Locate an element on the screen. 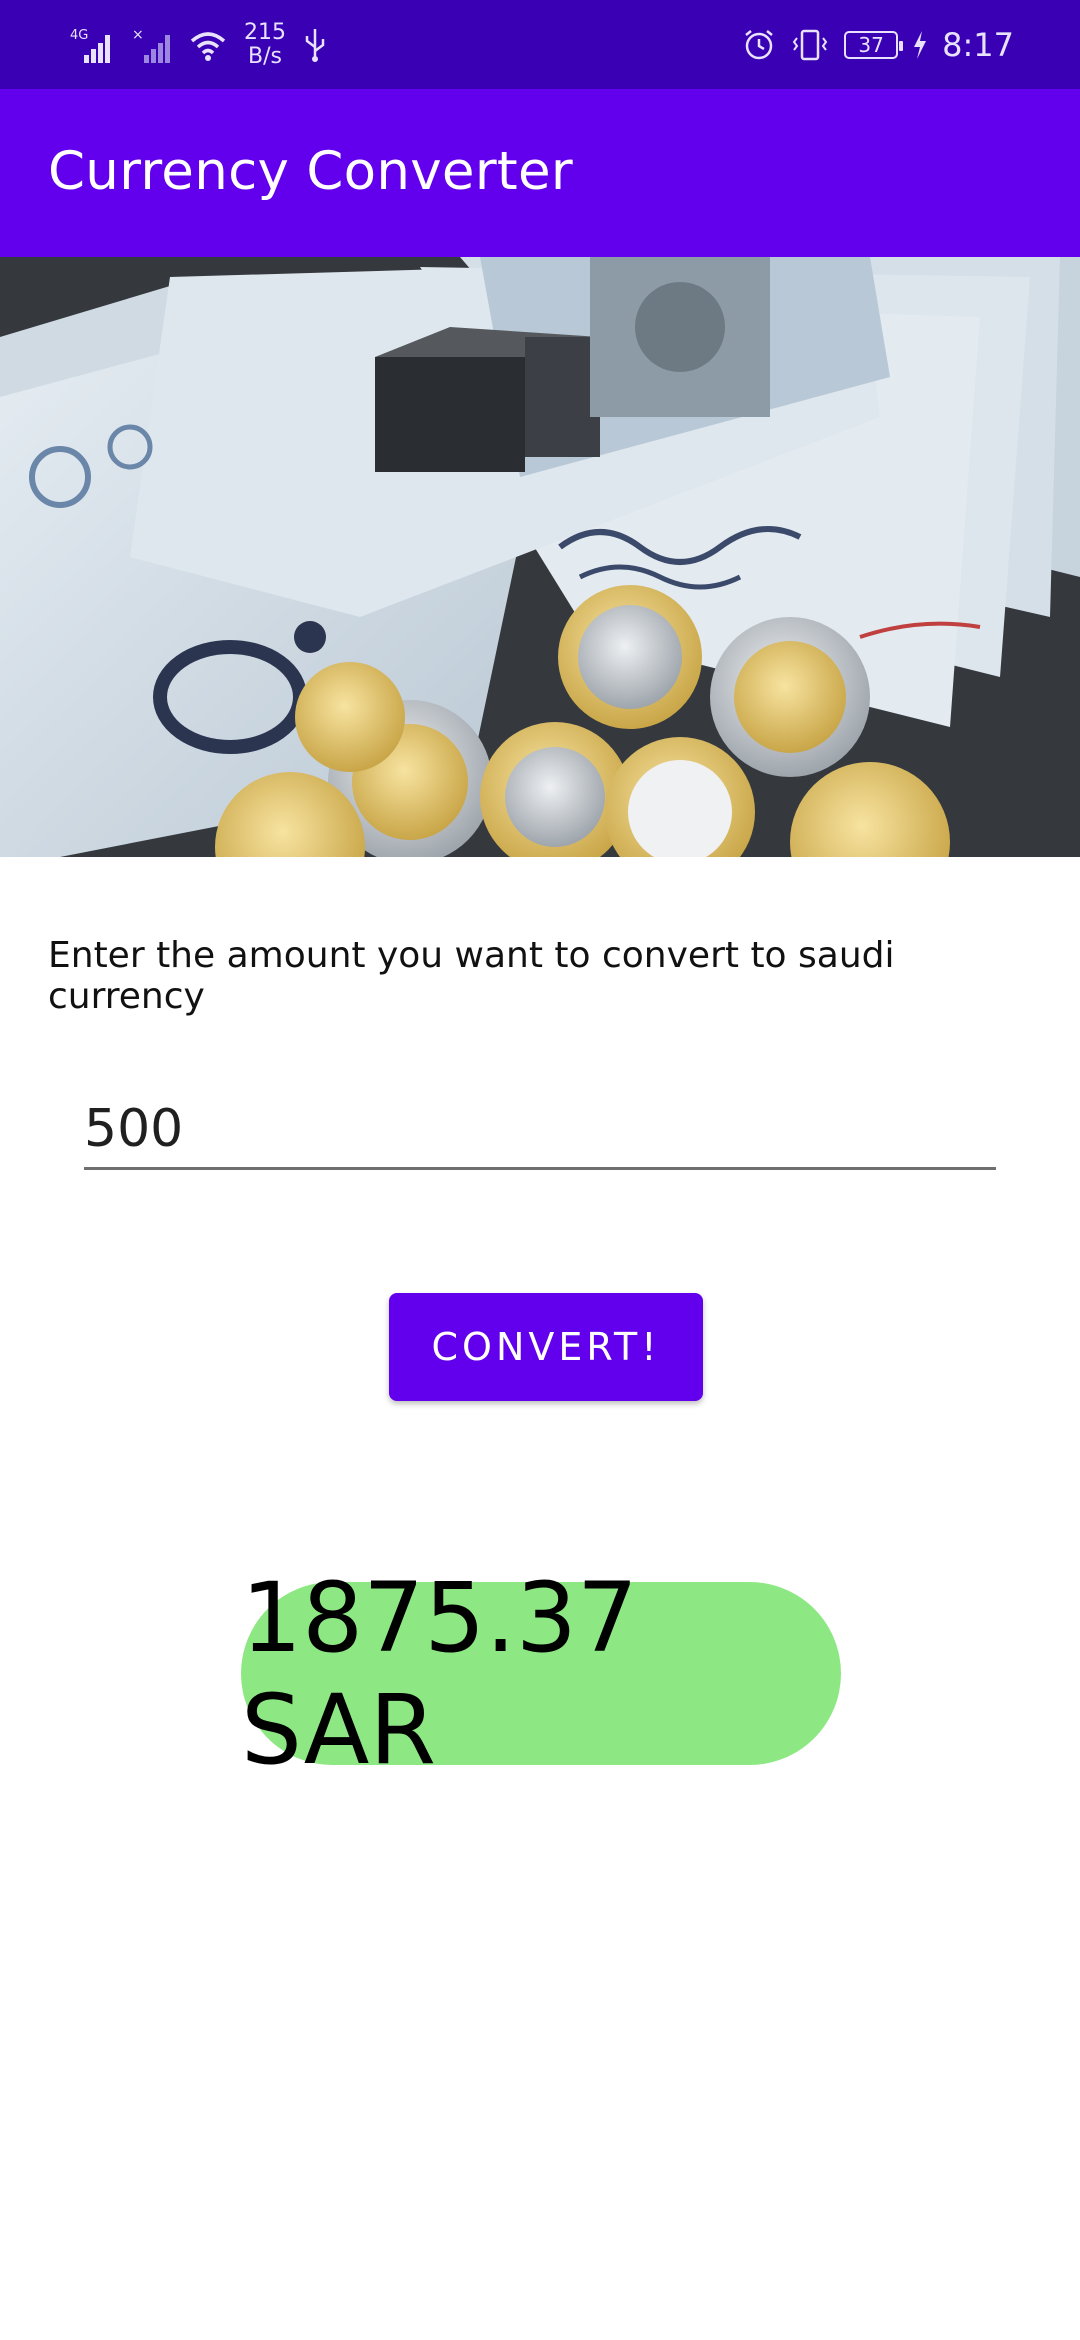  charging-icon is located at coordinates (920, 45).